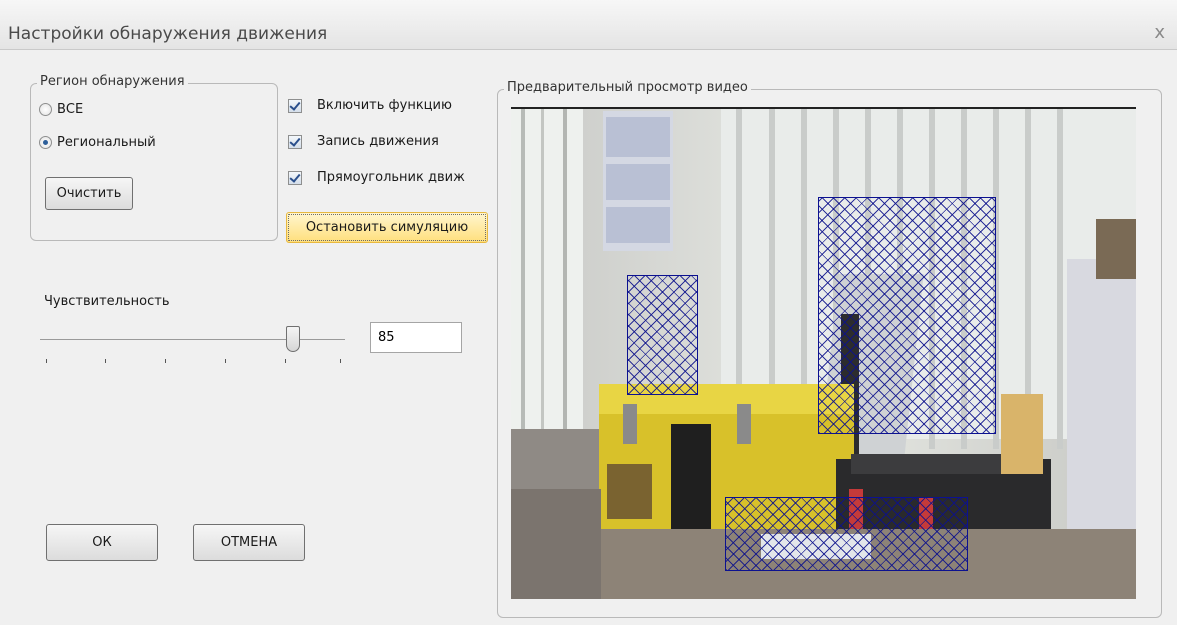  What do you see at coordinates (295, 177) in the screenshot?
I see `checkbox-rectangle-indicator` at bounding box center [295, 177].